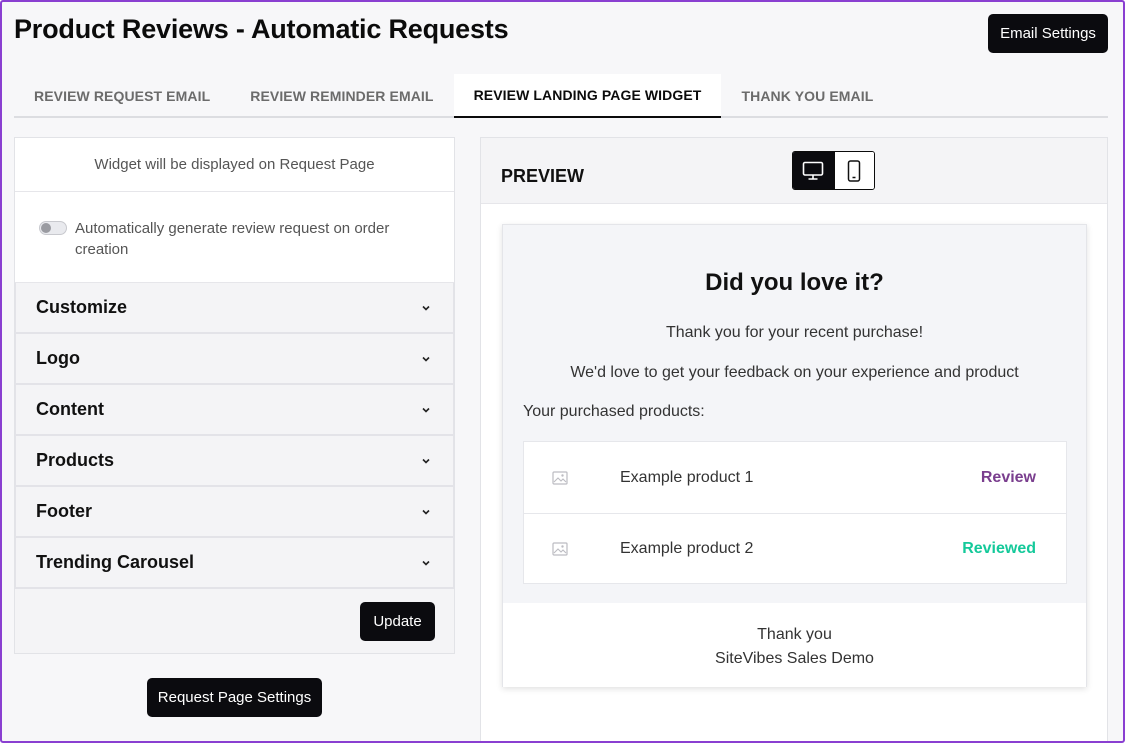  What do you see at coordinates (234, 410) in the screenshot?
I see `section-content: Content` at bounding box center [234, 410].